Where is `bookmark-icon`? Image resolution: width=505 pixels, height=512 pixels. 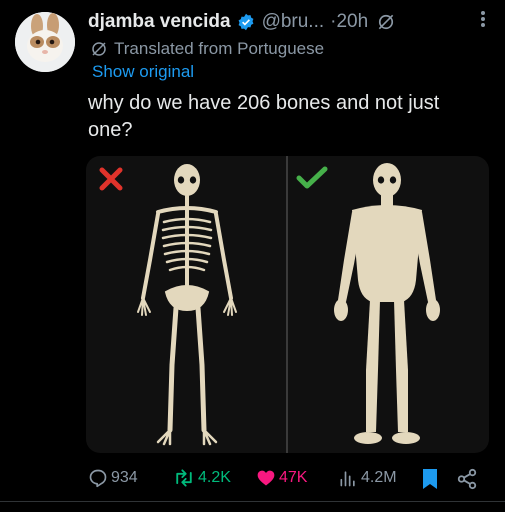 bookmark-icon is located at coordinates (430, 479).